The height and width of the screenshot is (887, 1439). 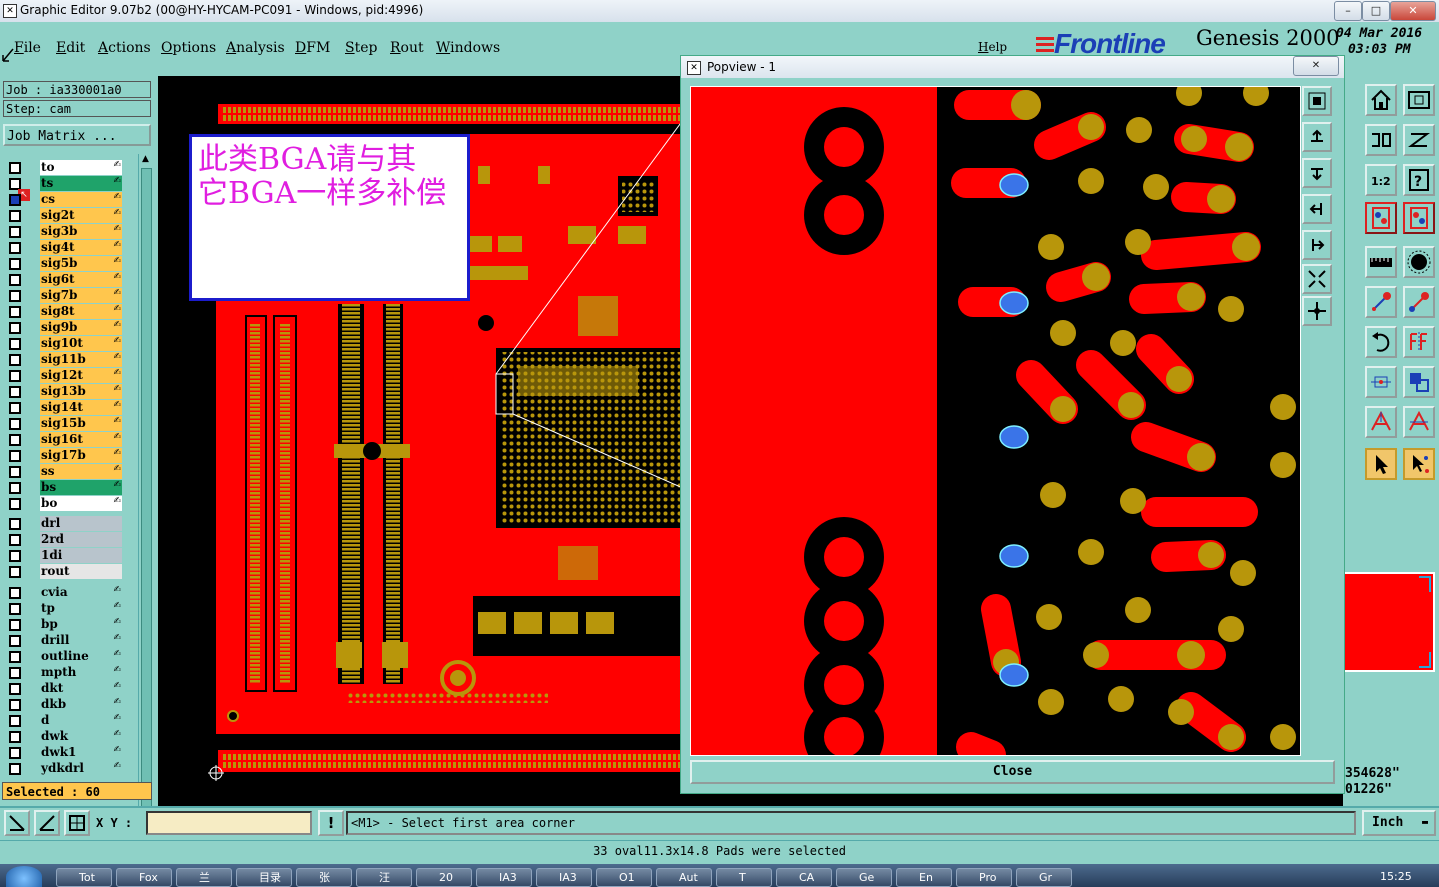 What do you see at coordinates (1381, 100) in the screenshot?
I see `home-icon` at bounding box center [1381, 100].